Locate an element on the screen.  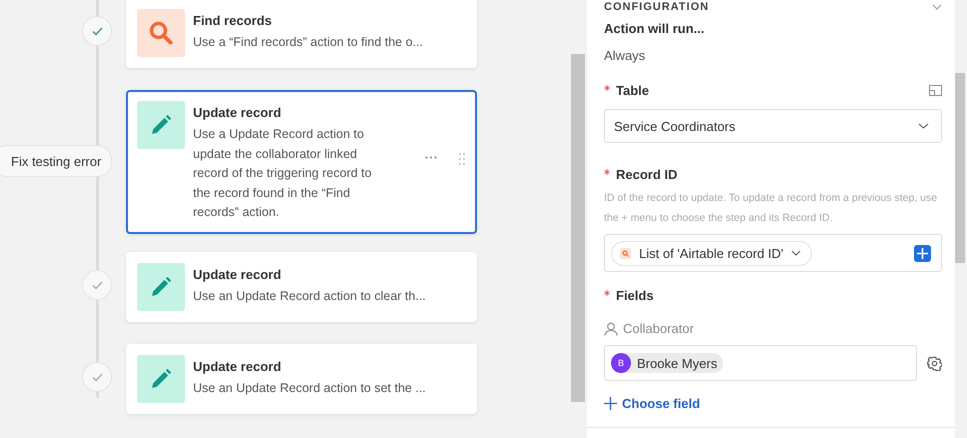
record-token: List of 'Airtable record ID' is located at coordinates (711, 253).